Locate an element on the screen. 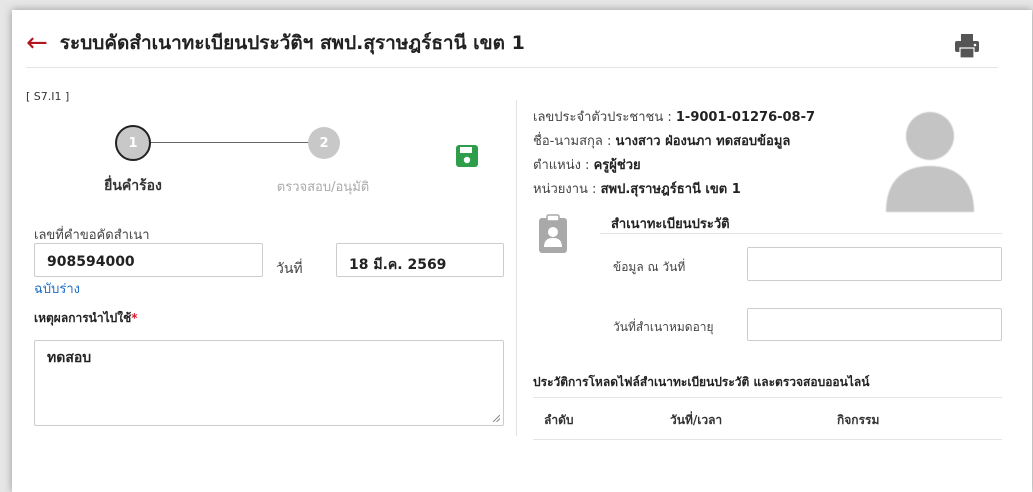 This screenshot has height=492, width=1033. stepper-connector is located at coordinates (226, 142).